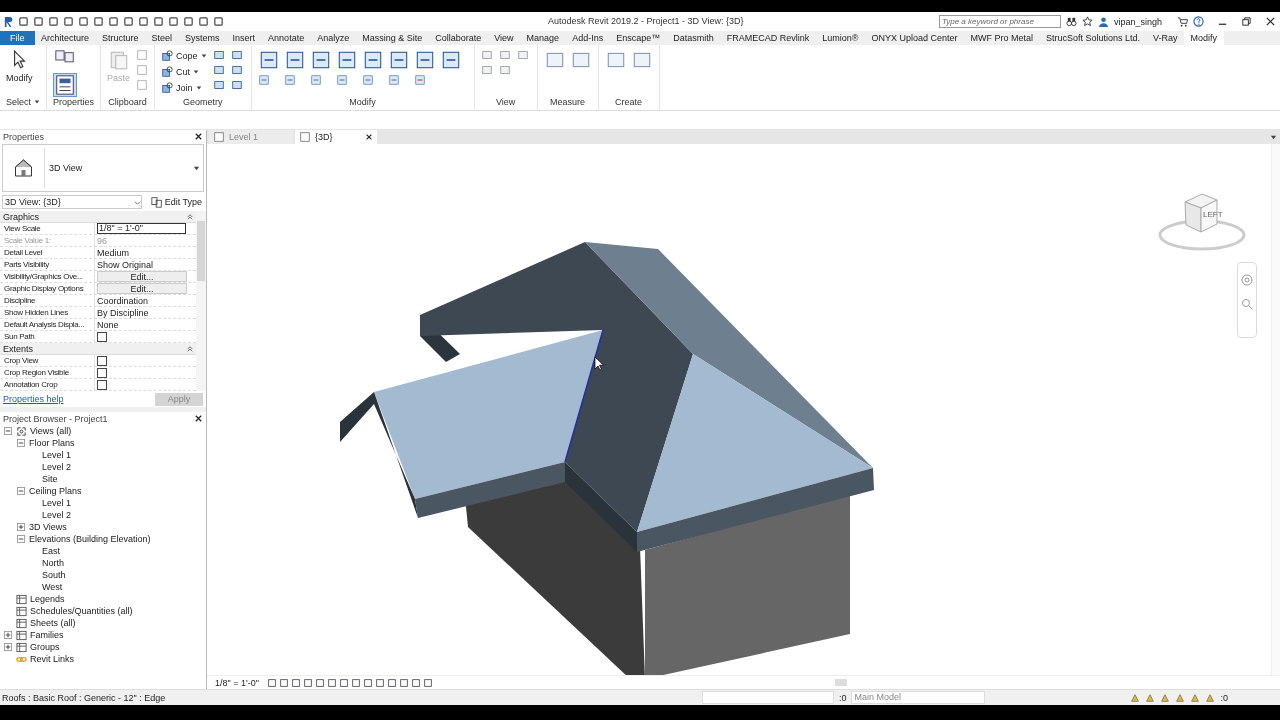 The width and height of the screenshot is (1280, 720). I want to click on panel-label: Clipboard, so click(127, 102).